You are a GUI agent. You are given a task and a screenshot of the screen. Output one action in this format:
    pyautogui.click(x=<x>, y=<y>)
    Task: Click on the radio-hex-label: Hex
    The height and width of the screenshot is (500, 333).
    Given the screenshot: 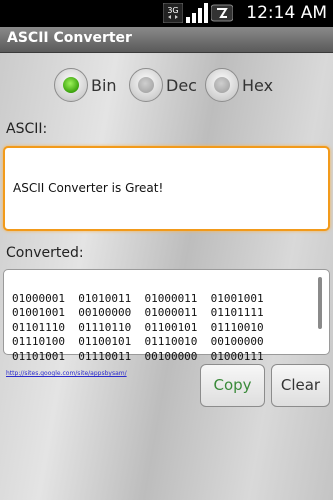 What is the action you would take?
    pyautogui.click(x=258, y=85)
    